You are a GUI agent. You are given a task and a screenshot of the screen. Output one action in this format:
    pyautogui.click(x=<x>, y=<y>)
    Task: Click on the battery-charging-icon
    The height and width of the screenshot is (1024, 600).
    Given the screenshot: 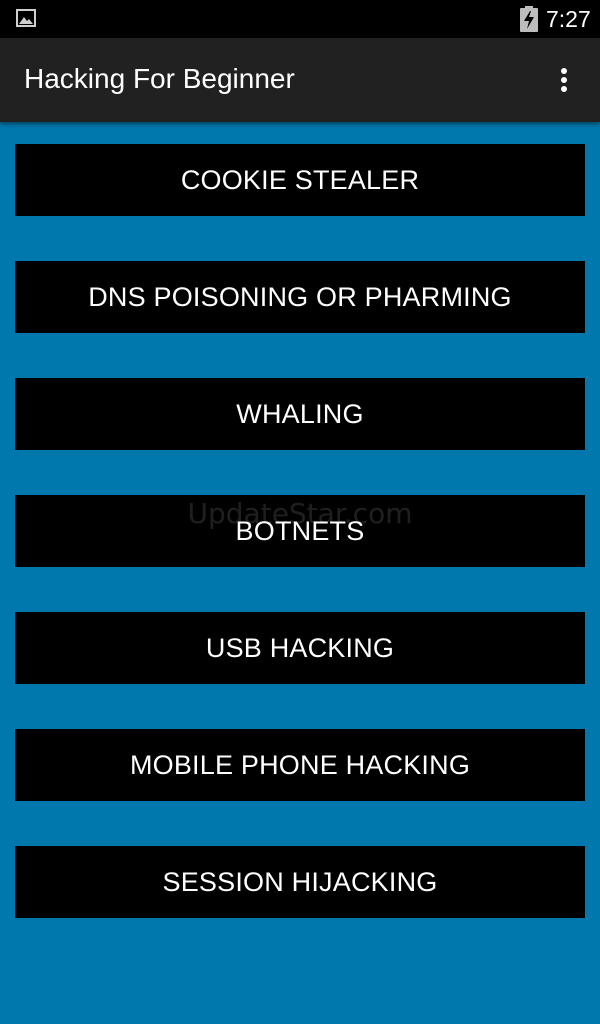 What is the action you would take?
    pyautogui.click(x=529, y=19)
    